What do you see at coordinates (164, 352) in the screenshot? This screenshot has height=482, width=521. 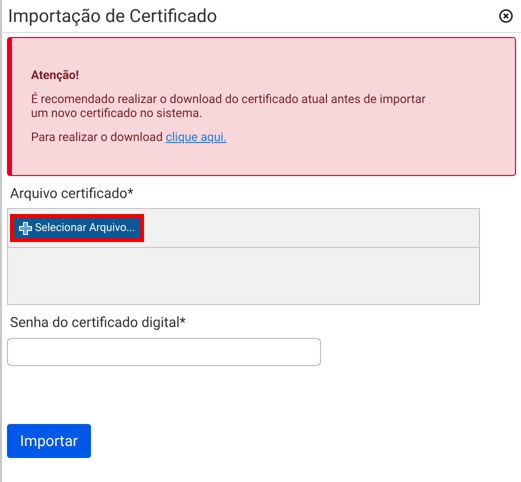 I see `password-field` at bounding box center [164, 352].